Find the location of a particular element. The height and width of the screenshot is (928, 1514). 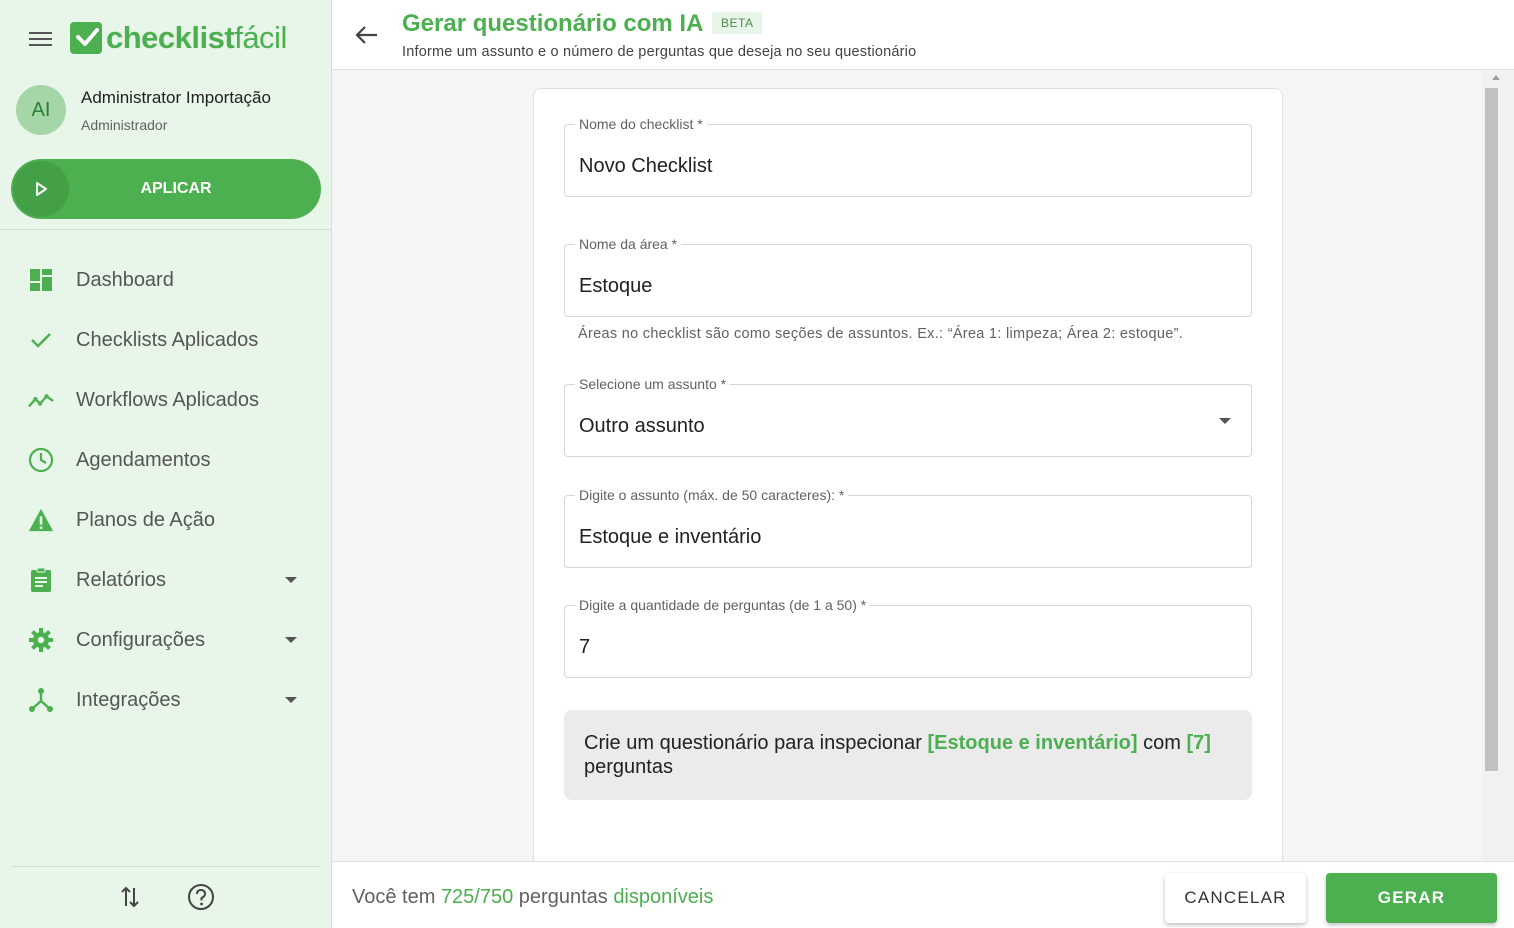

summary-suffix: perguntas is located at coordinates (628, 767).